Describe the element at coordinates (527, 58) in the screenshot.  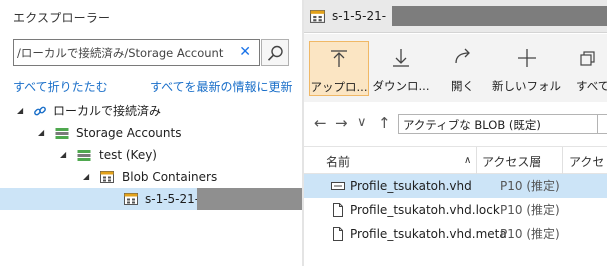
I see `new-folder-icon` at that location.